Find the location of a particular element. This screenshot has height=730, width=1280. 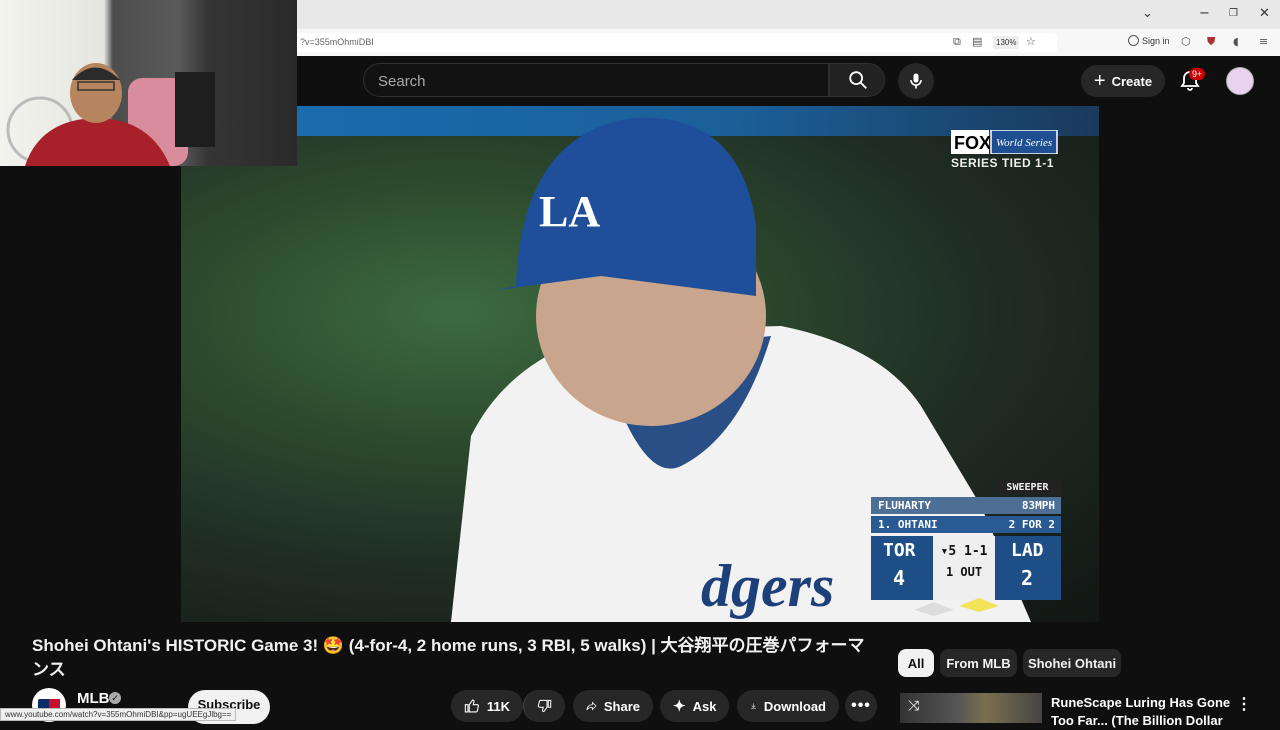

away-team: TOR is located at coordinates (899, 550).